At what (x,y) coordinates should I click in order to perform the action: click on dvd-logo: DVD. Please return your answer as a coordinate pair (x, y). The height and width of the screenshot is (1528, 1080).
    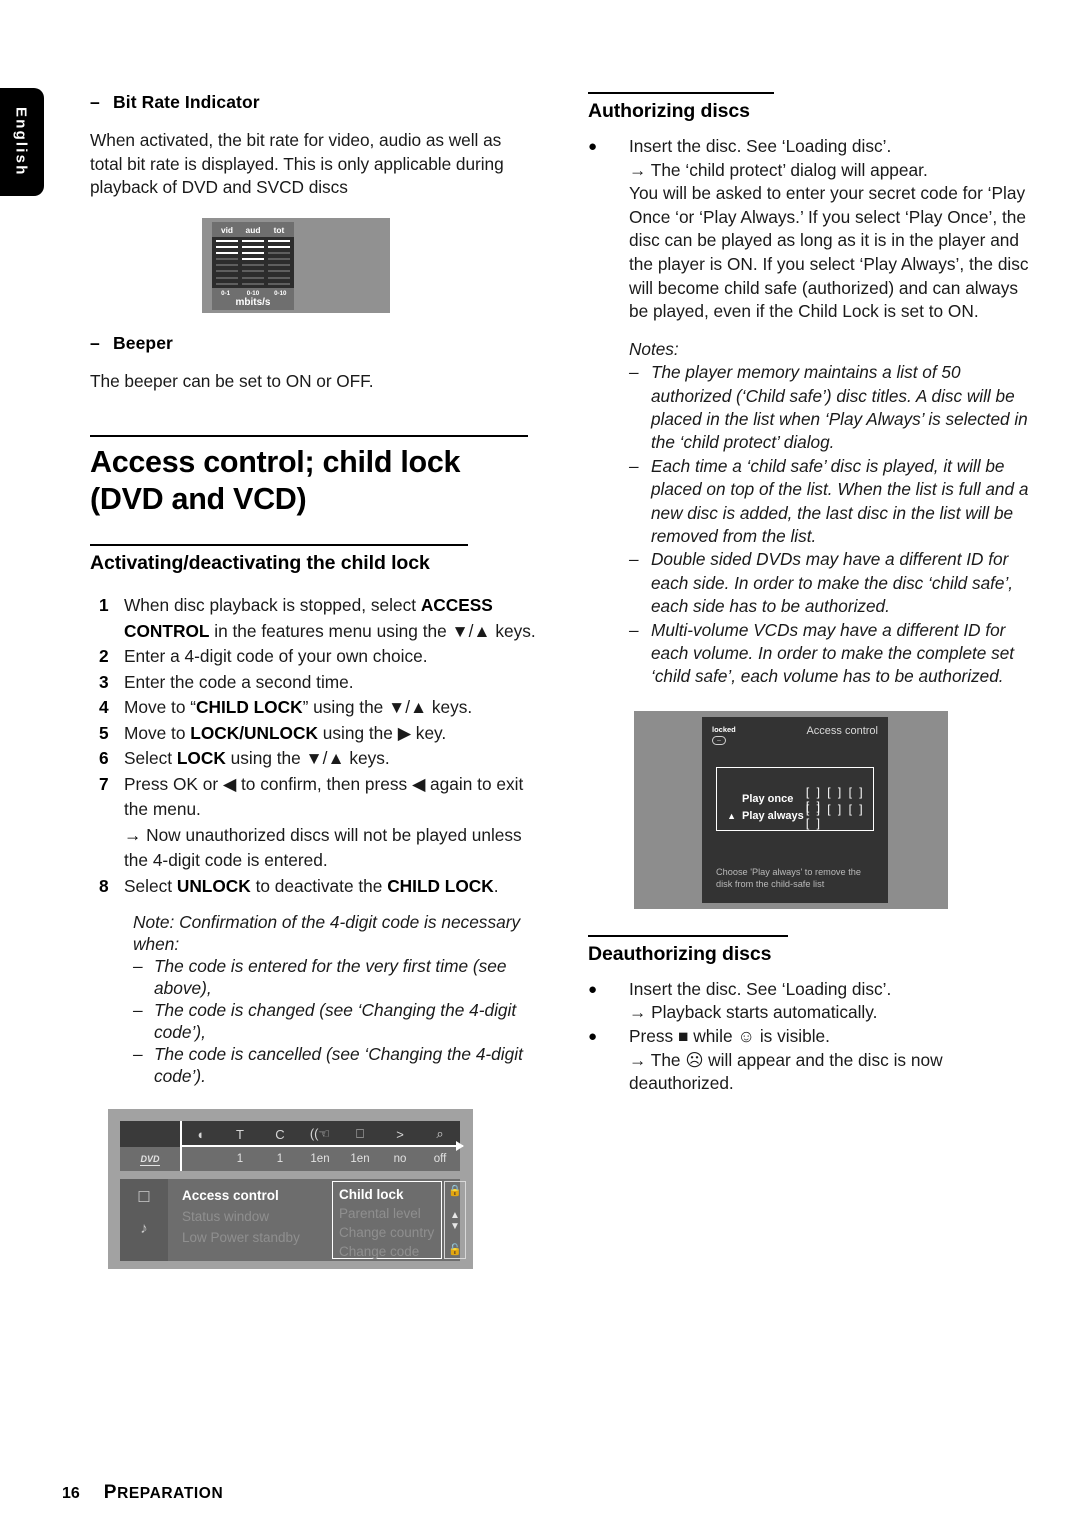
    Looking at the image, I should click on (150, 1159).